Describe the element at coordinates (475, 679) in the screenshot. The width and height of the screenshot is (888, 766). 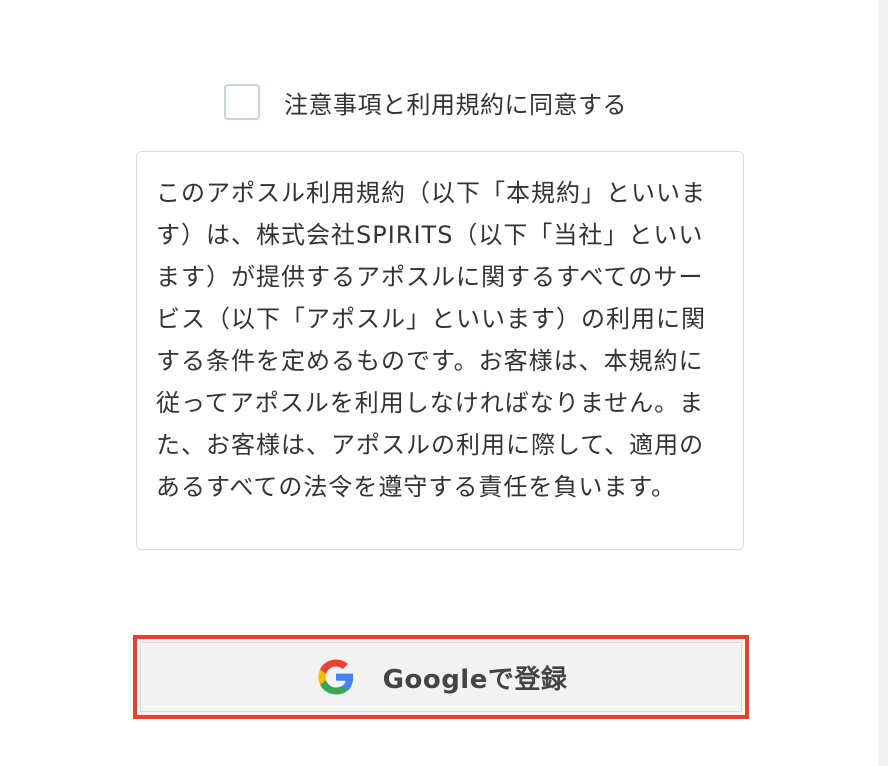
I see `google-signup-label: Googleで登録` at that location.